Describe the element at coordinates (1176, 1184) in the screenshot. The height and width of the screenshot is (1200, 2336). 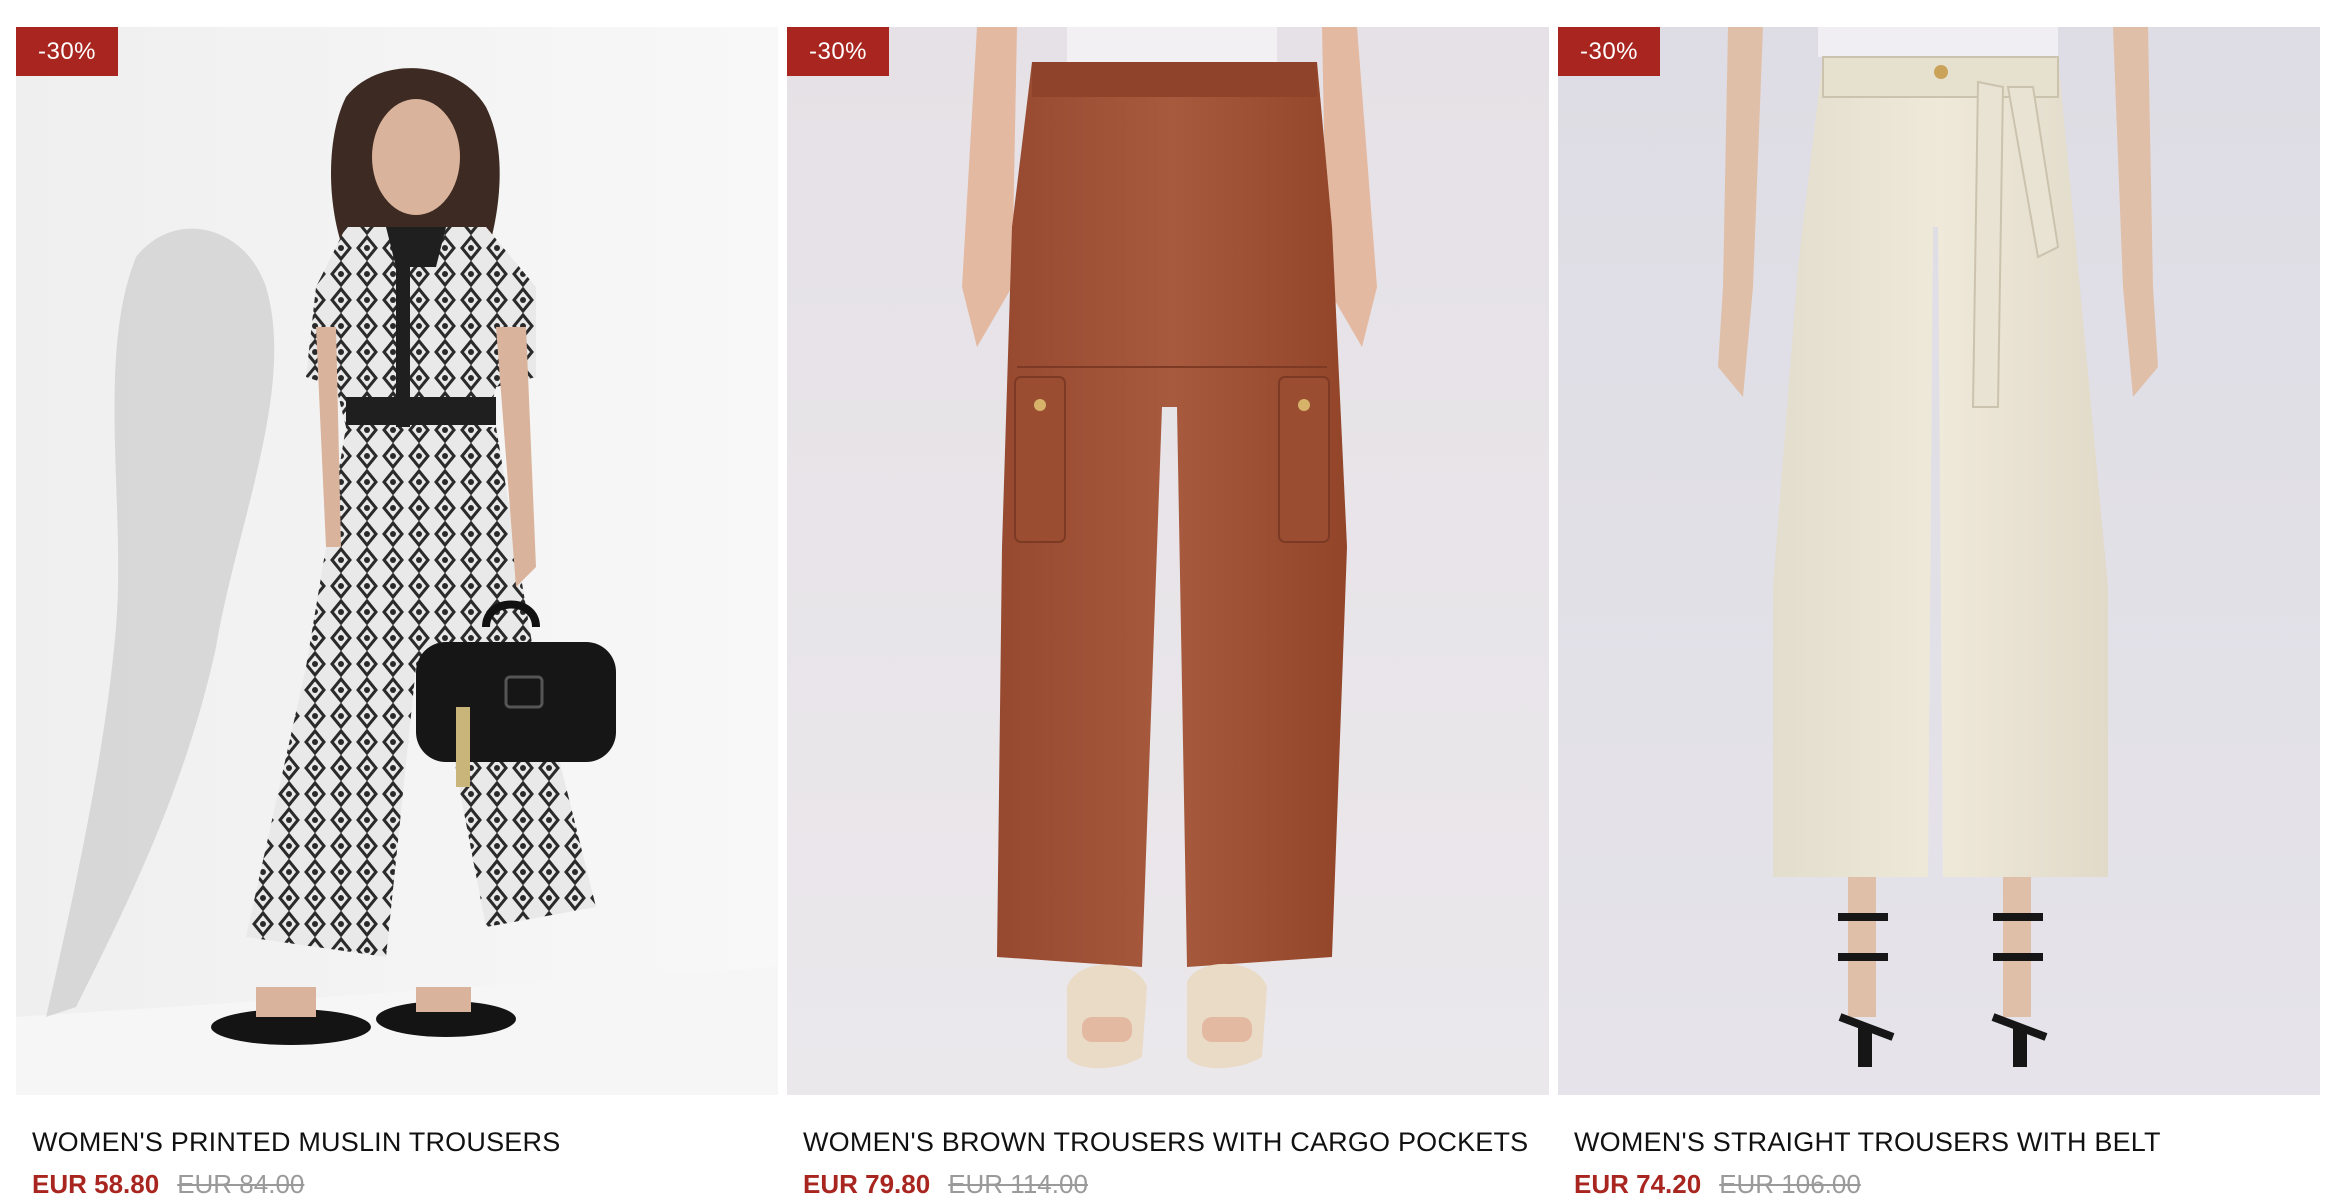
I see `product-prices: EUR 79.80 EUR 114.00` at that location.